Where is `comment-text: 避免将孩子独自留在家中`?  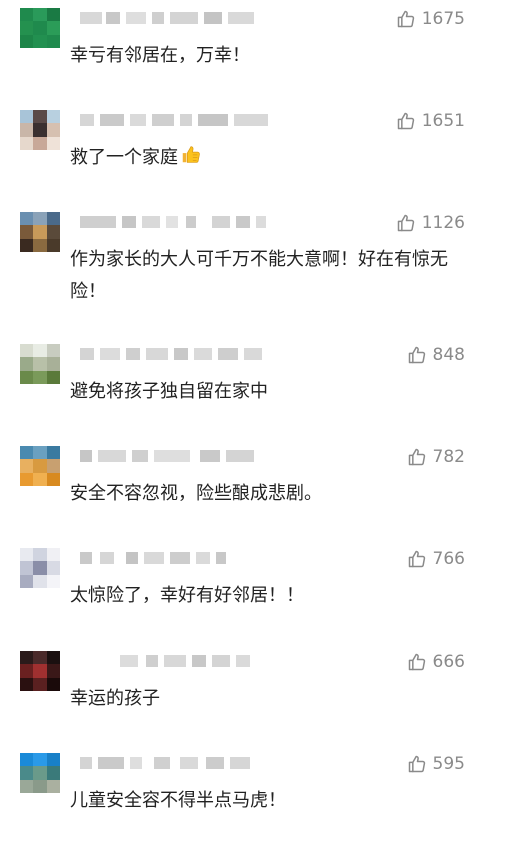
comment-text: 避免将孩子独自留在家中 is located at coordinates (270, 392).